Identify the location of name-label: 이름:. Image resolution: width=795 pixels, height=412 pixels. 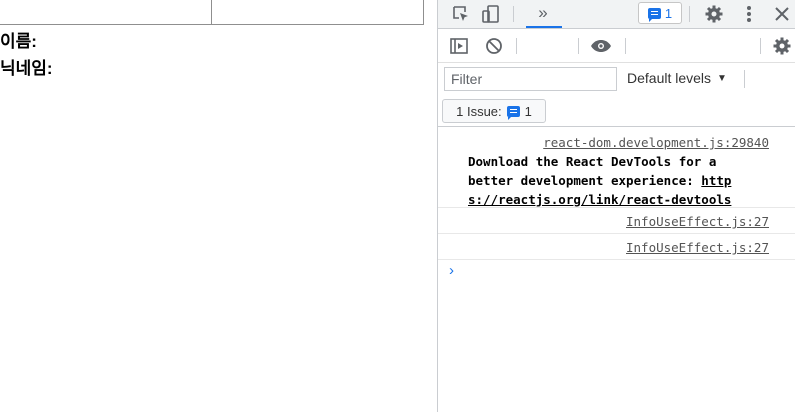
(18, 41).